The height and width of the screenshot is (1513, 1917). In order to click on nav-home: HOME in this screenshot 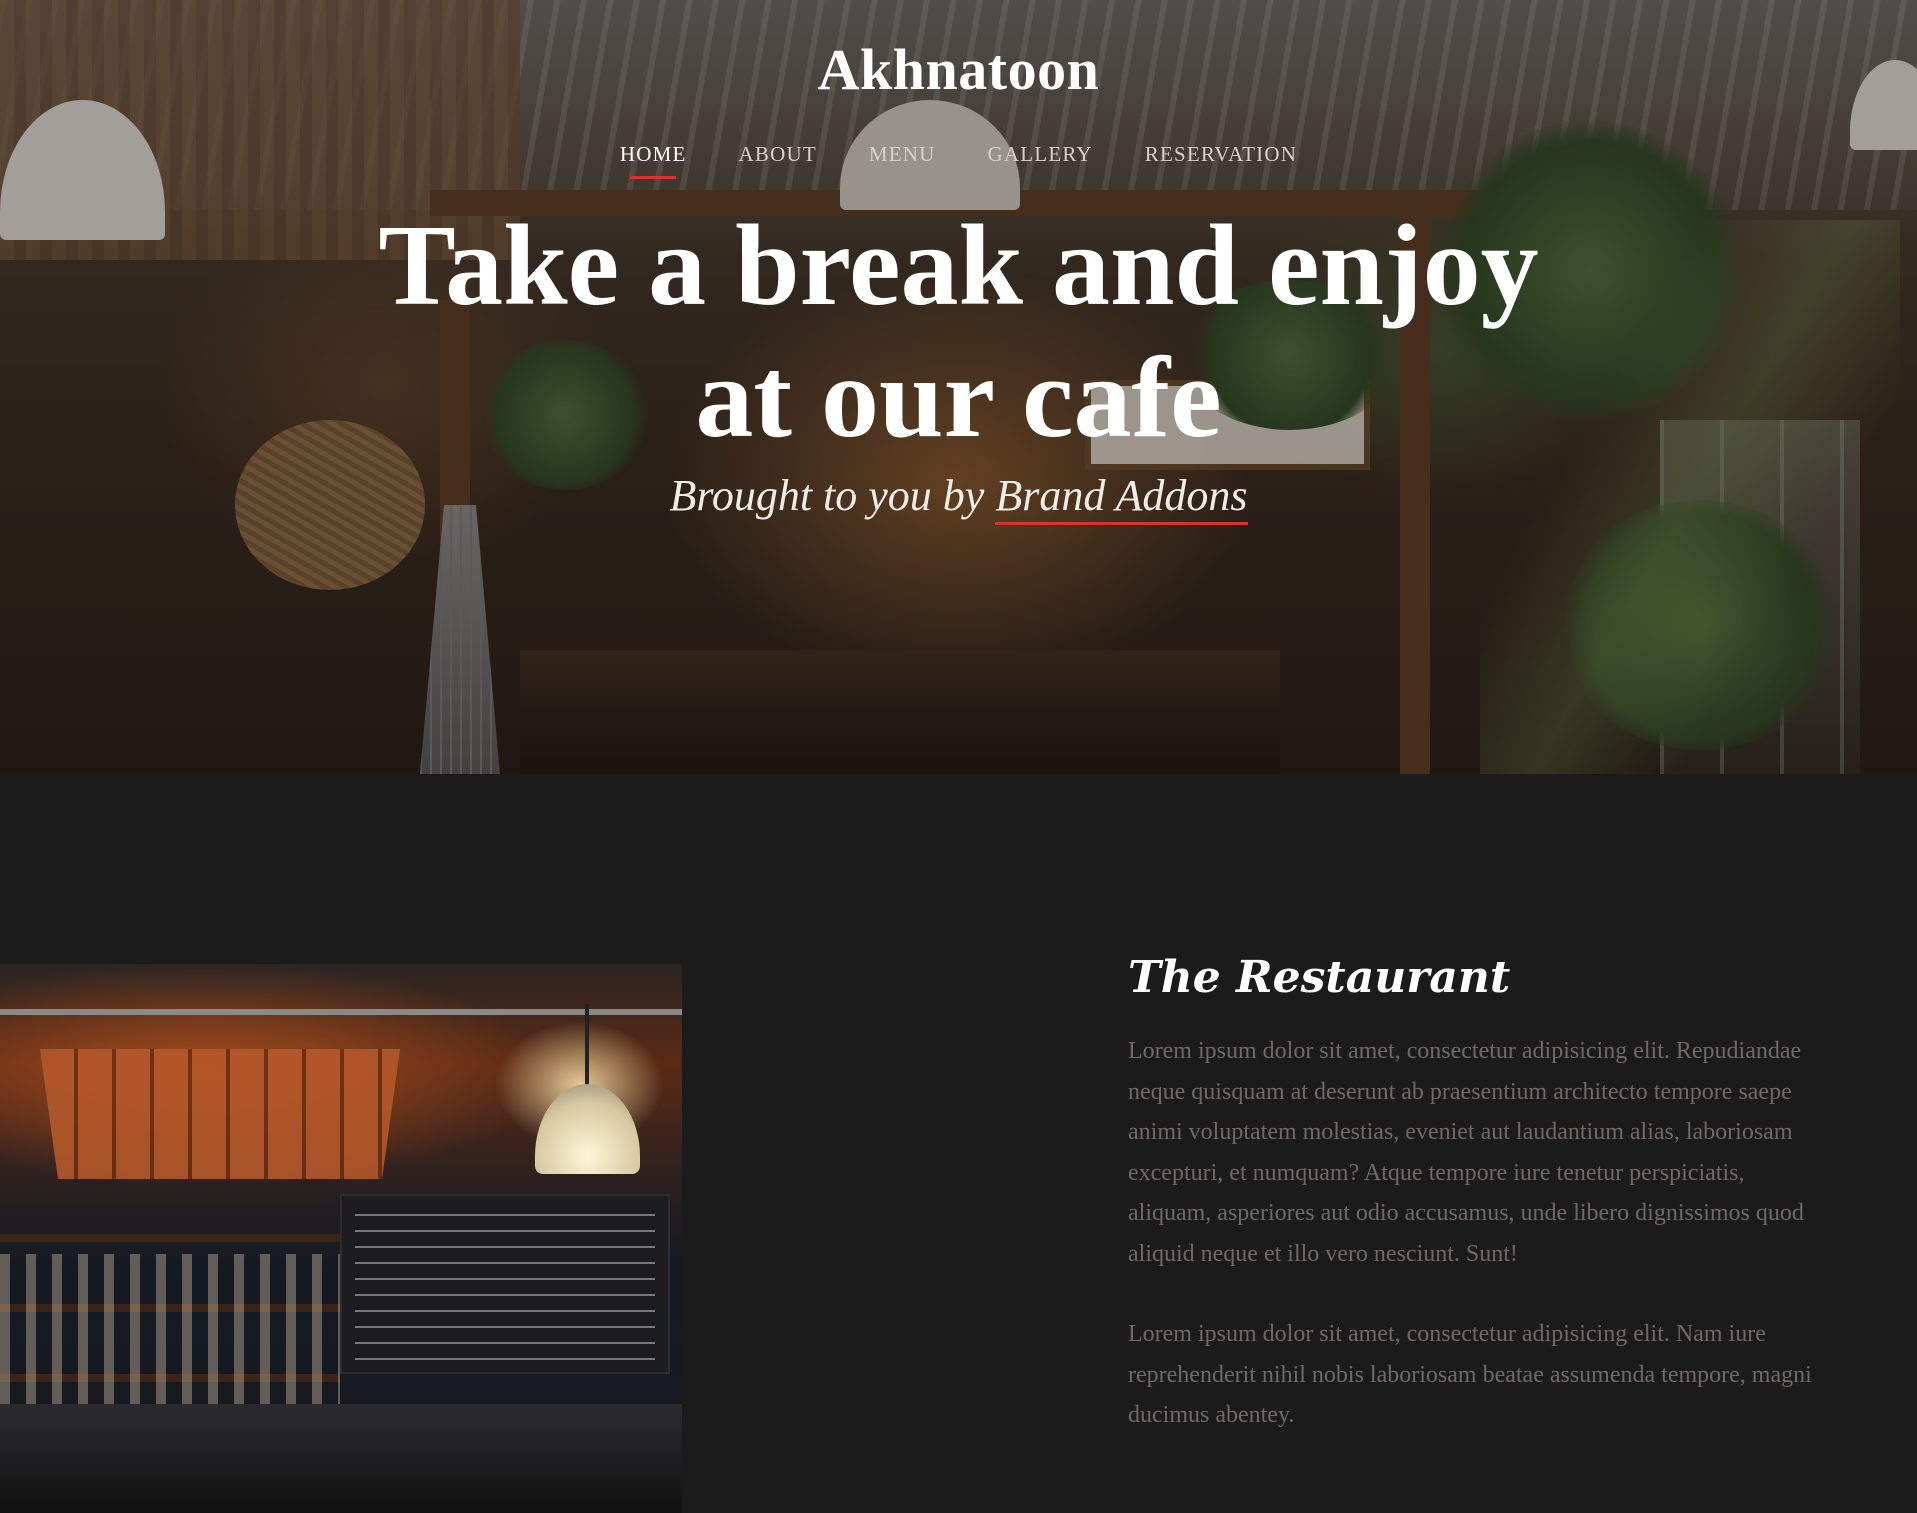, I will do `click(653, 157)`.